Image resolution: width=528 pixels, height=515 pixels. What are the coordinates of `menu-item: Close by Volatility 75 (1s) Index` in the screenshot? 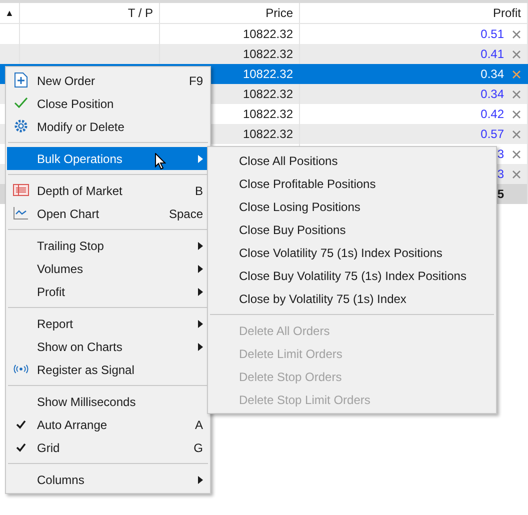 It's located at (352, 298).